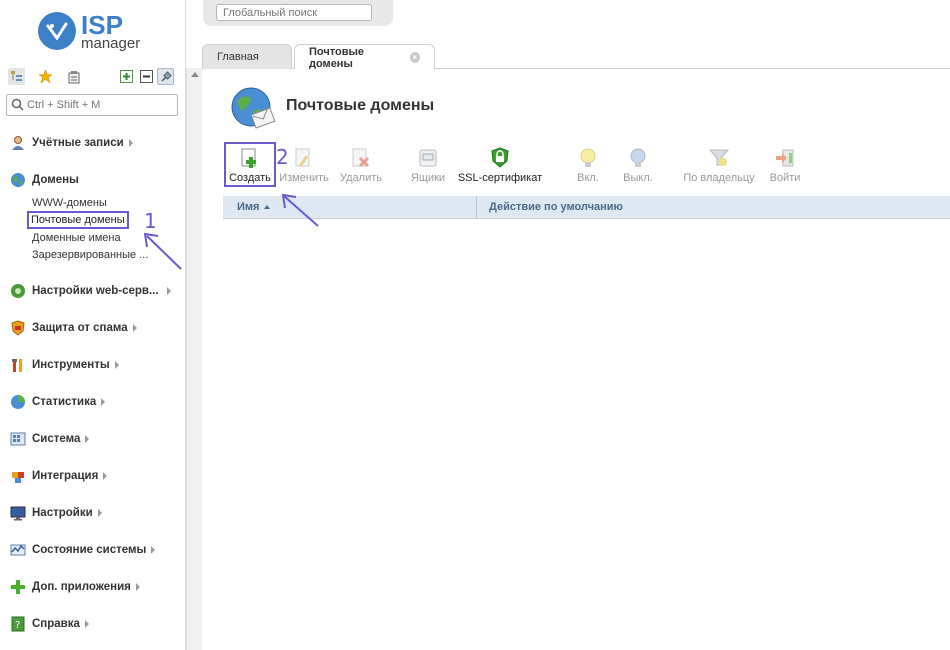 The width and height of the screenshot is (950, 650). I want to click on submenu-mail-domains: Почтовые домены, so click(78, 220).